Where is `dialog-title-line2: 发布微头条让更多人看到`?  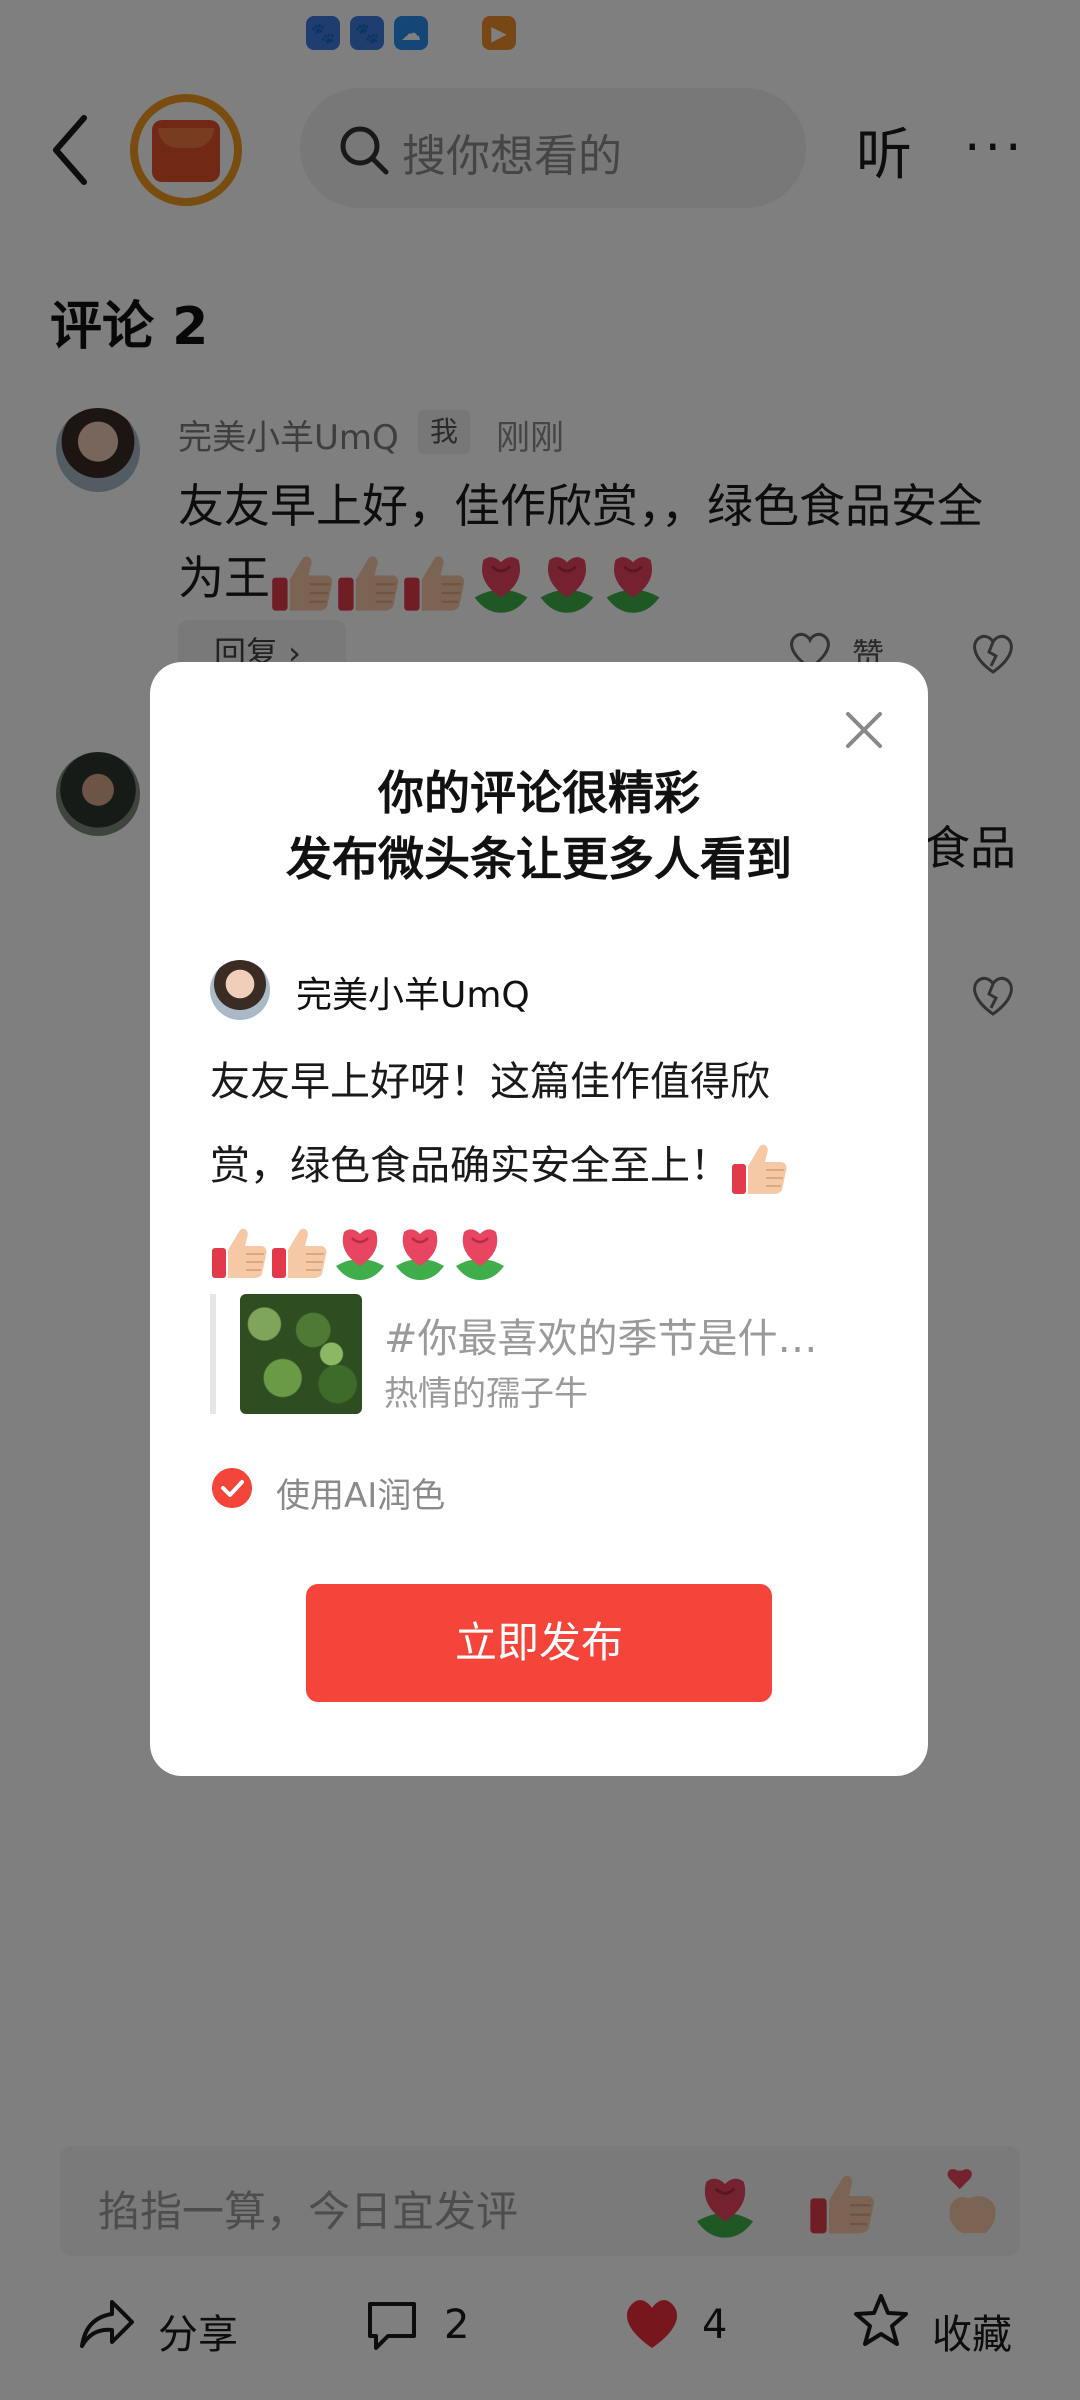
dialog-title-line2: 发布微头条让更多人看到 is located at coordinates (539, 859).